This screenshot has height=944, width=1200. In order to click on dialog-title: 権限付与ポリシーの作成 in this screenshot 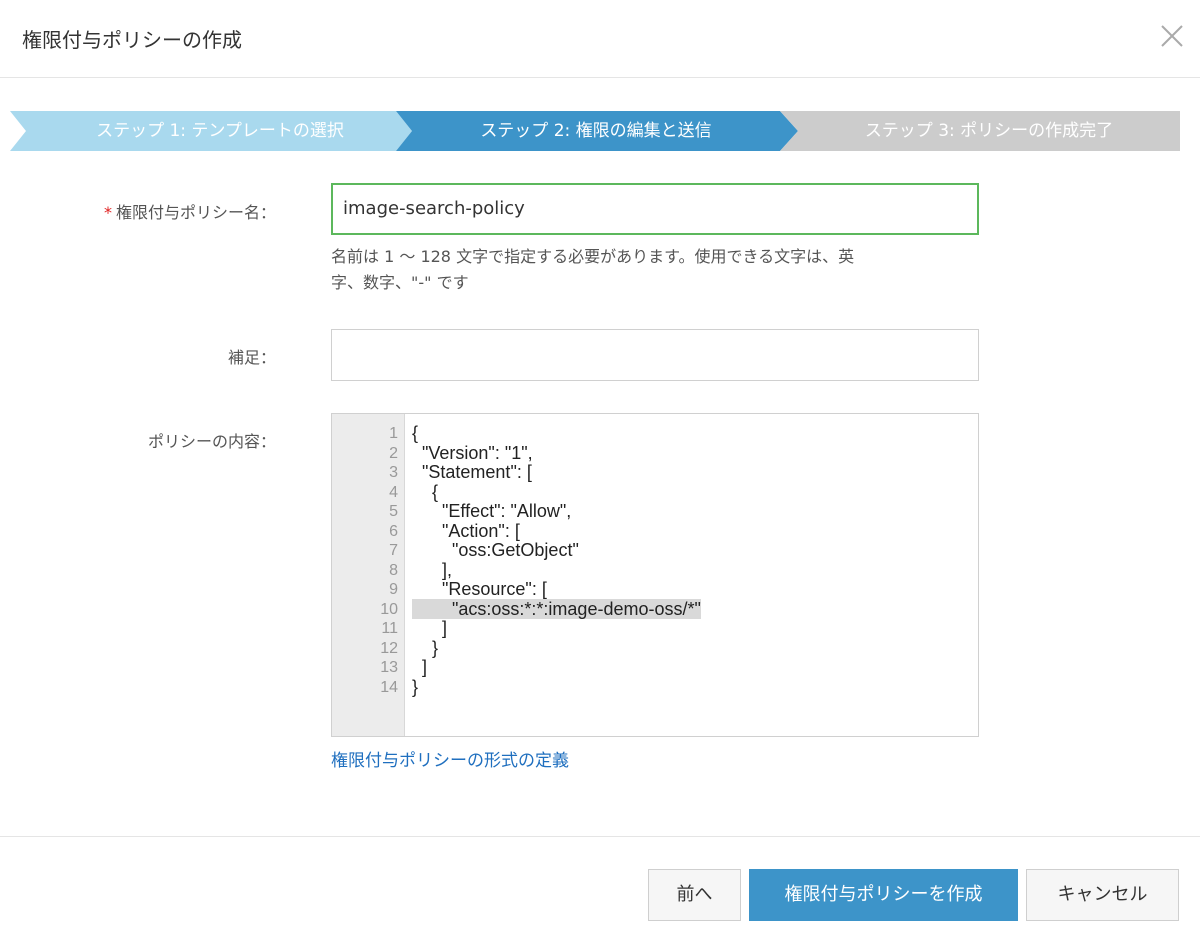, I will do `click(132, 40)`.